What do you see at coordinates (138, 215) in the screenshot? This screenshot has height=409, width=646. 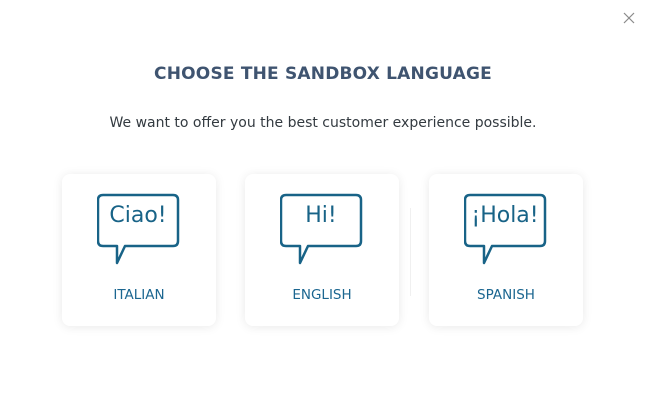 I see `greeting-text: Ciao!` at bounding box center [138, 215].